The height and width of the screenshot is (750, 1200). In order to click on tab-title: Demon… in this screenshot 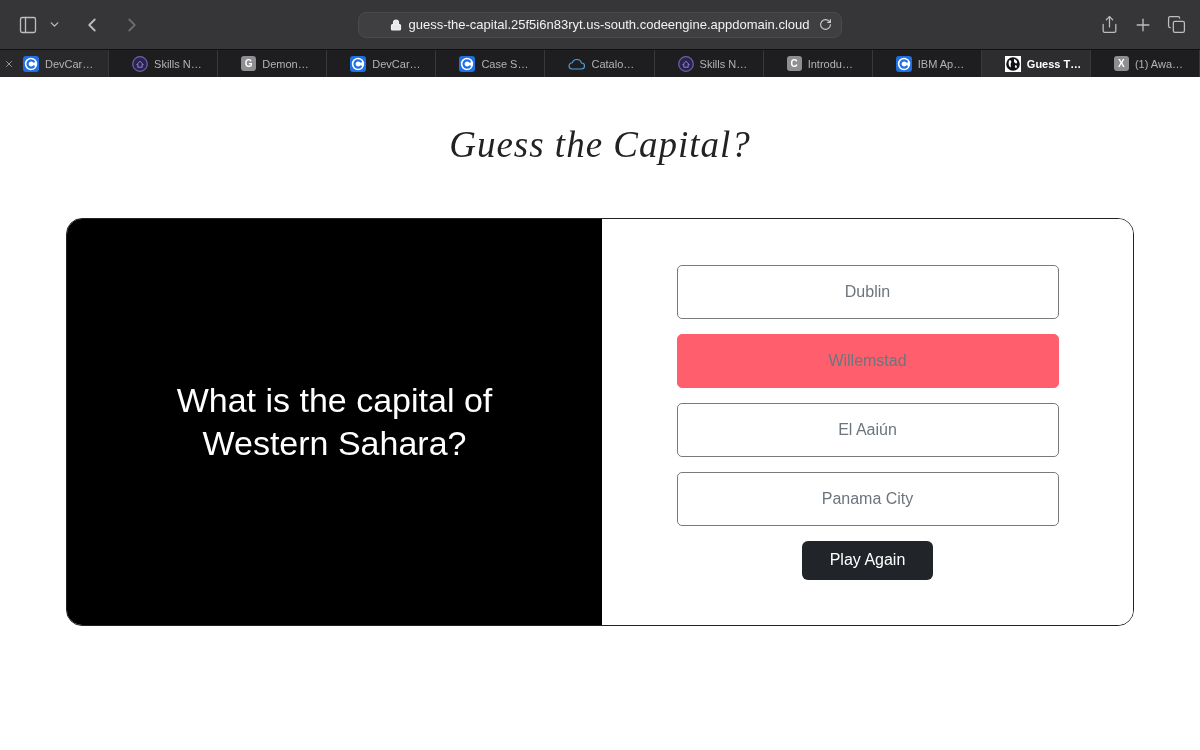, I will do `click(285, 63)`.